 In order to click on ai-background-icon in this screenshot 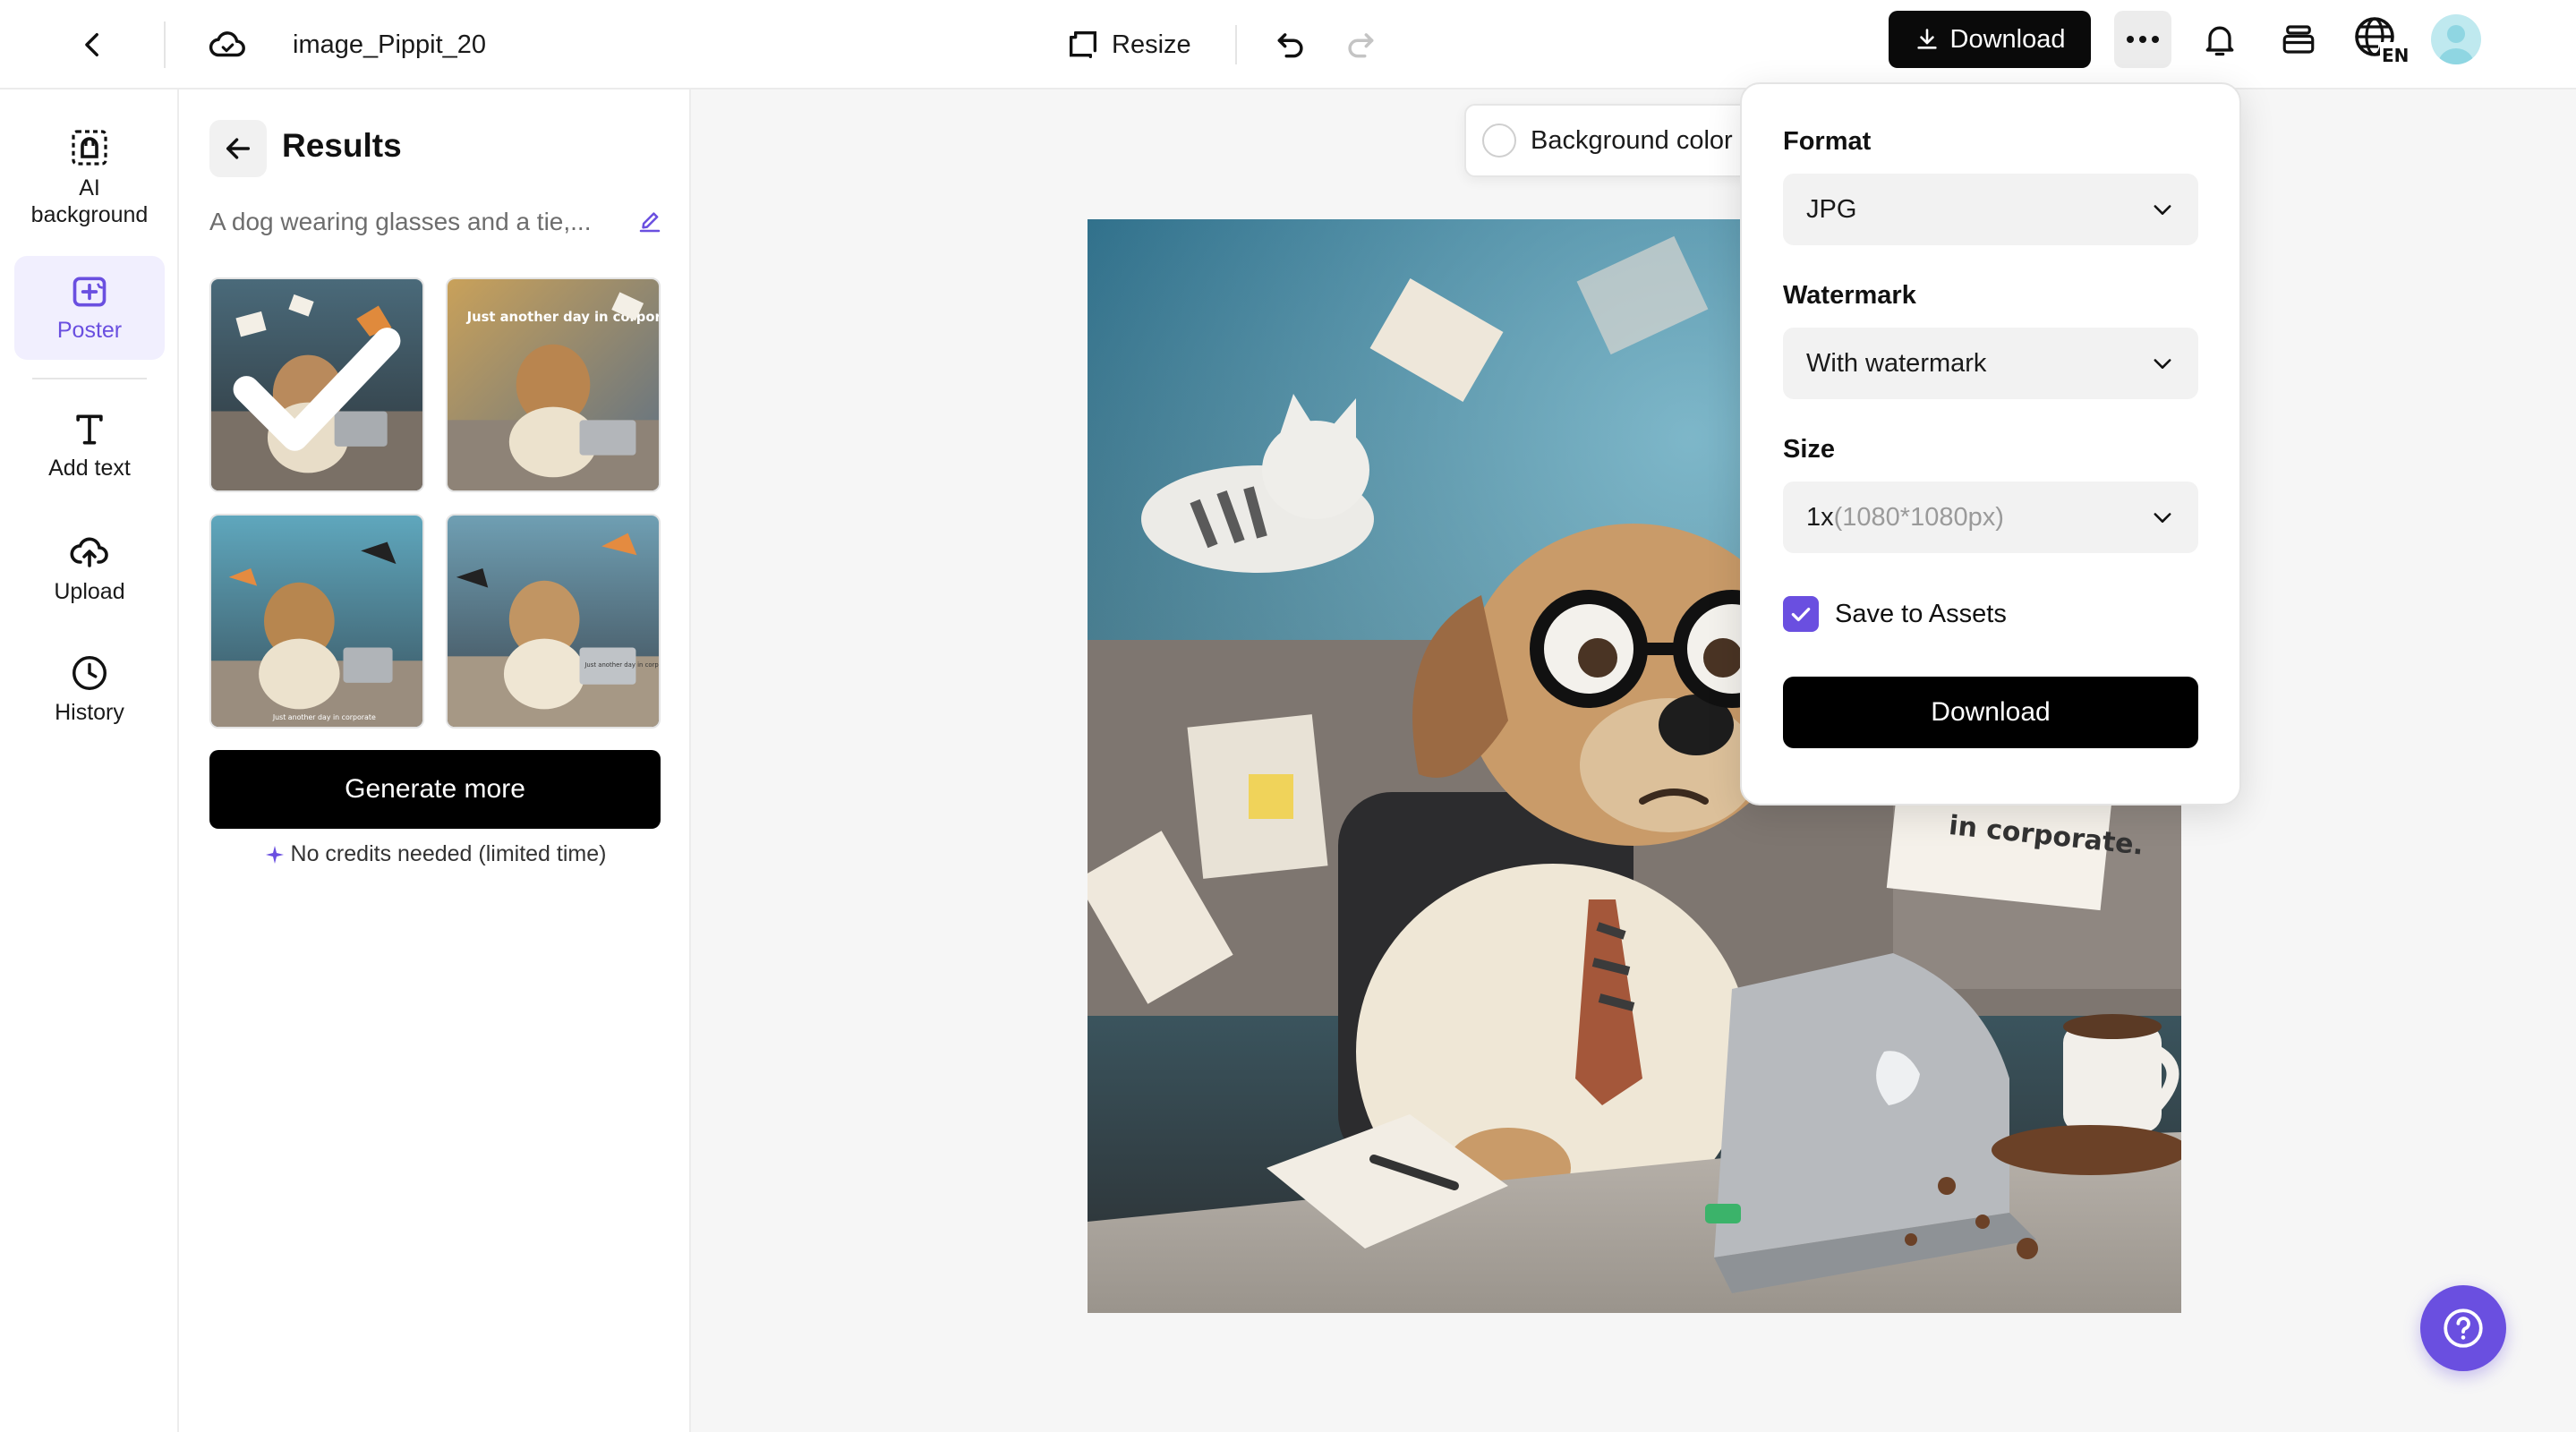, I will do `click(89, 148)`.